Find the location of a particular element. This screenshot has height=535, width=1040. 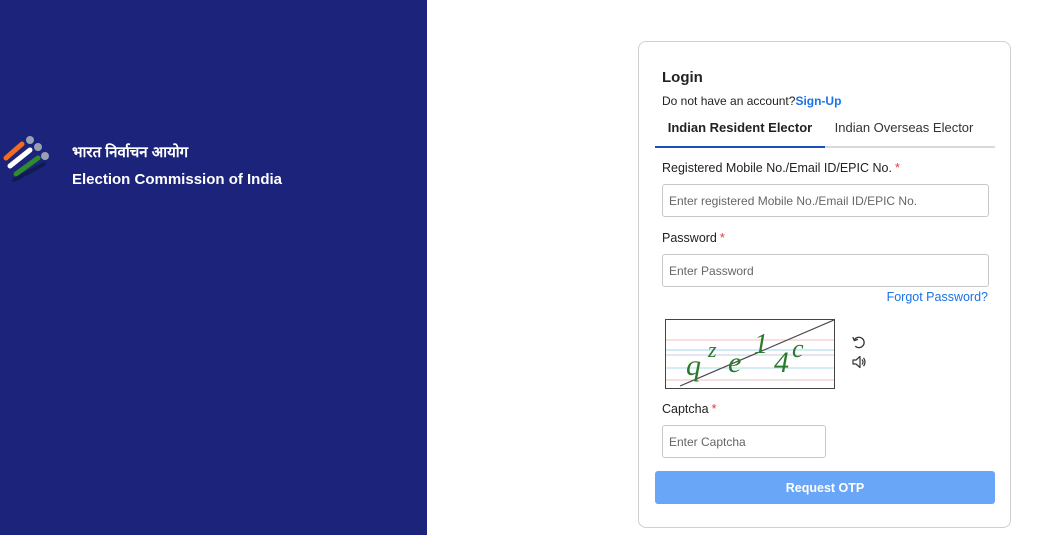

speaker-icon is located at coordinates (859, 362).